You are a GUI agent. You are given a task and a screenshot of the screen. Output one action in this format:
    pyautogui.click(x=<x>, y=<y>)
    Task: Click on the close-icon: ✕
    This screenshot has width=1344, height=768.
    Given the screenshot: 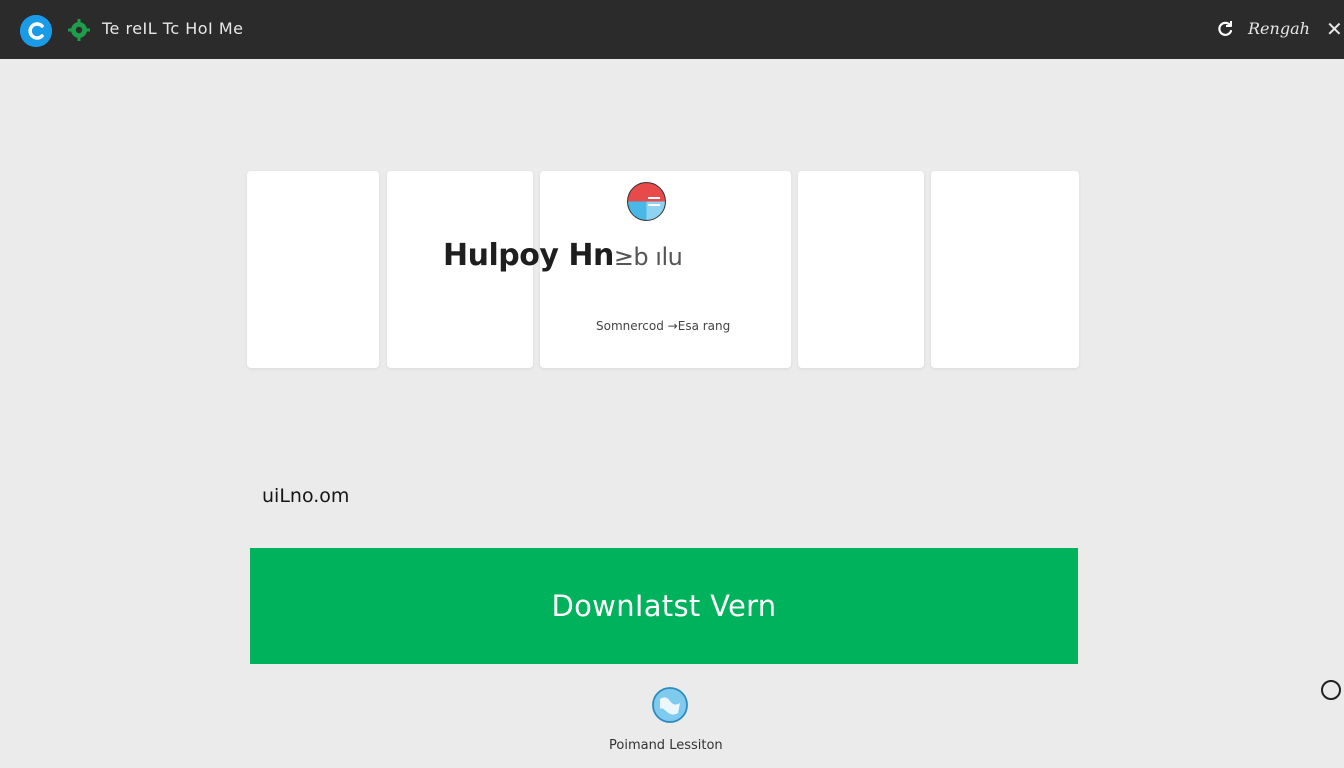 What is the action you would take?
    pyautogui.click(x=1335, y=29)
    